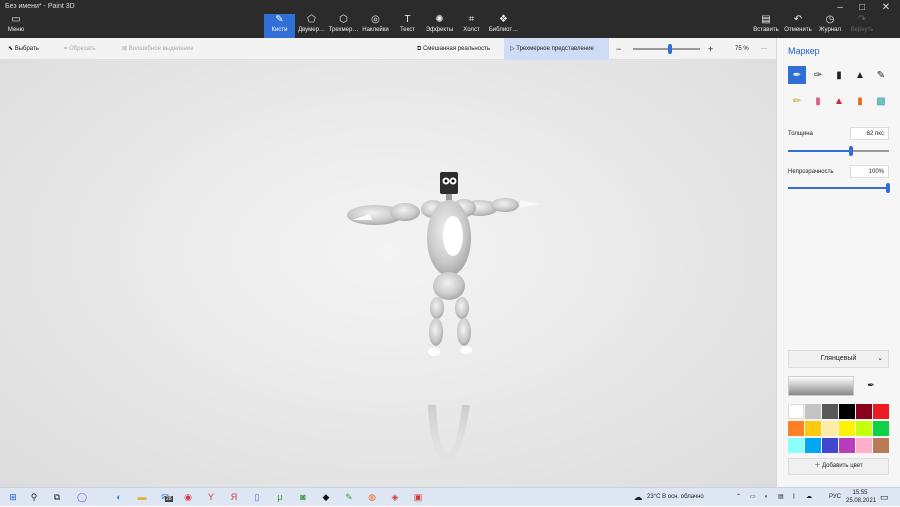 Image resolution: width=900 pixels, height=507 pixels. What do you see at coordinates (860, 101) in the screenshot?
I see `spray-can-button: ▮` at bounding box center [860, 101].